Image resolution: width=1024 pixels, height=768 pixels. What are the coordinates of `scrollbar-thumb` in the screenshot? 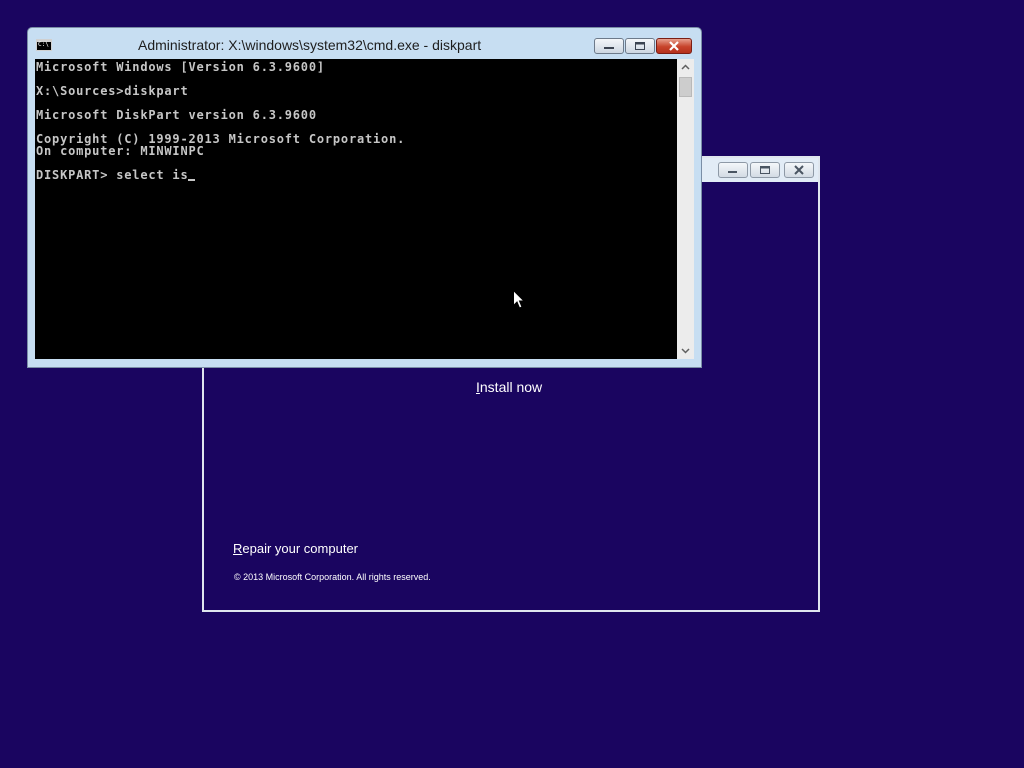 It's located at (685, 87).